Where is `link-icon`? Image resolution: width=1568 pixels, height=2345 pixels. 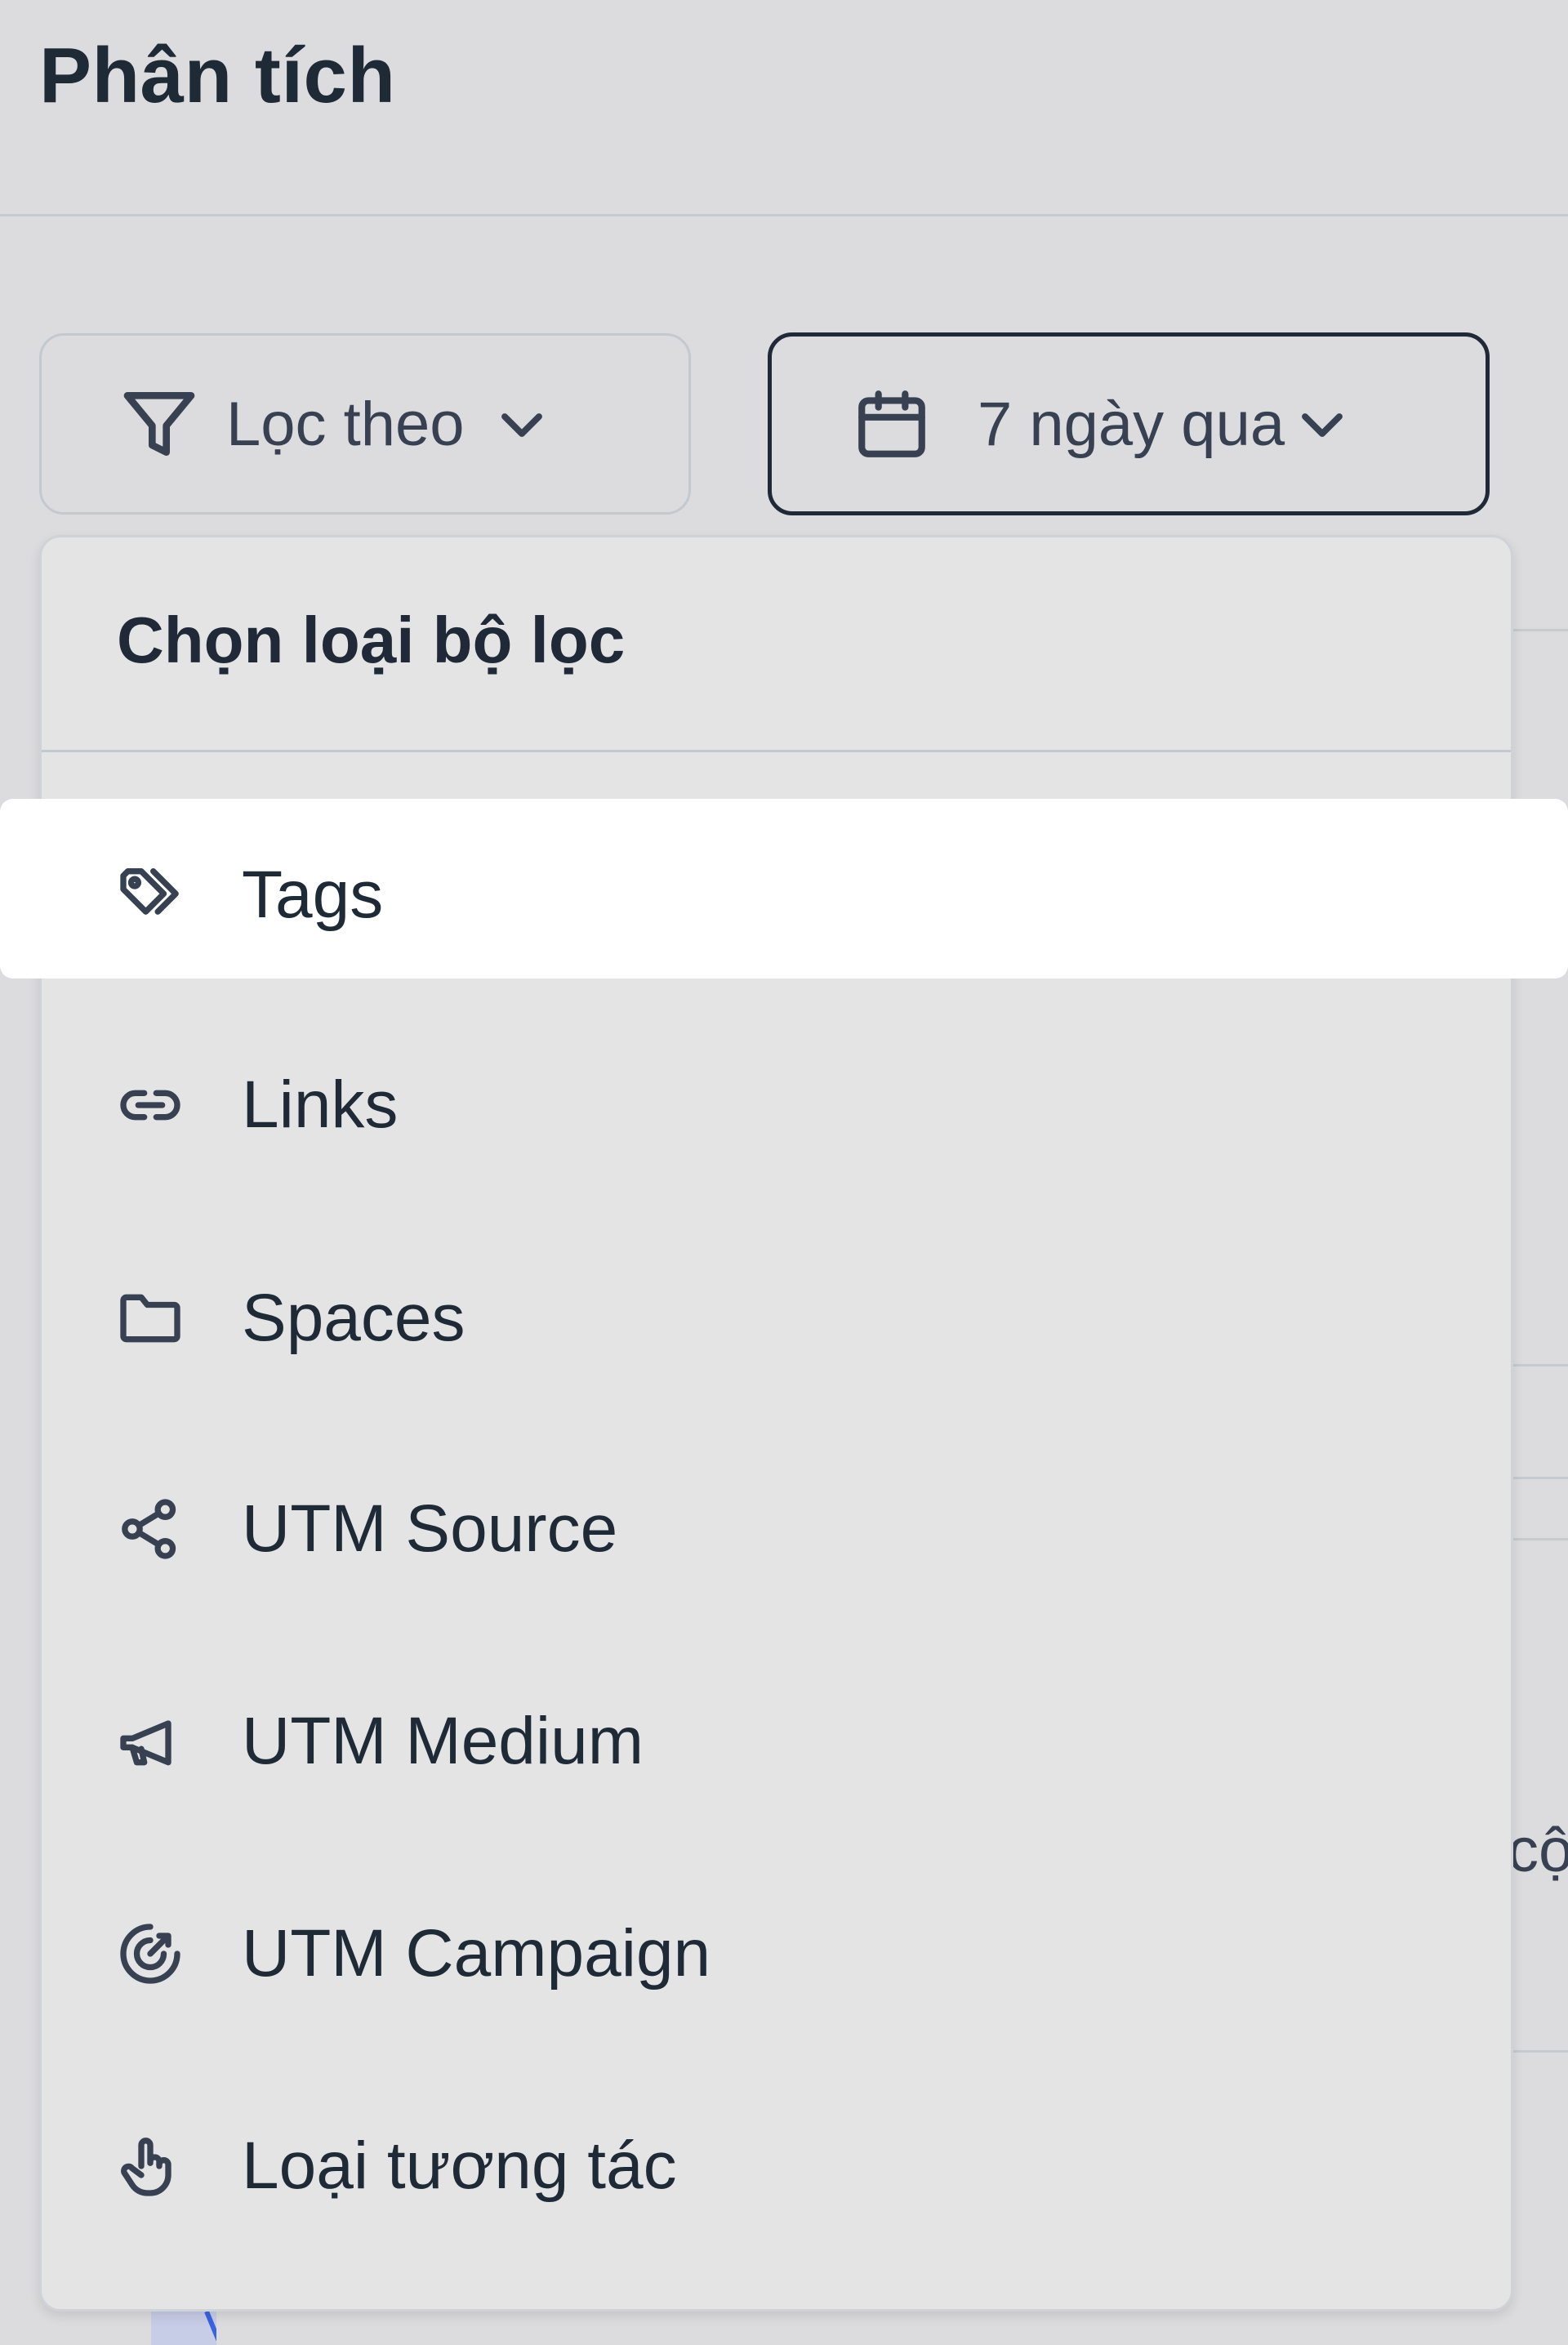
link-icon is located at coordinates (150, 1105).